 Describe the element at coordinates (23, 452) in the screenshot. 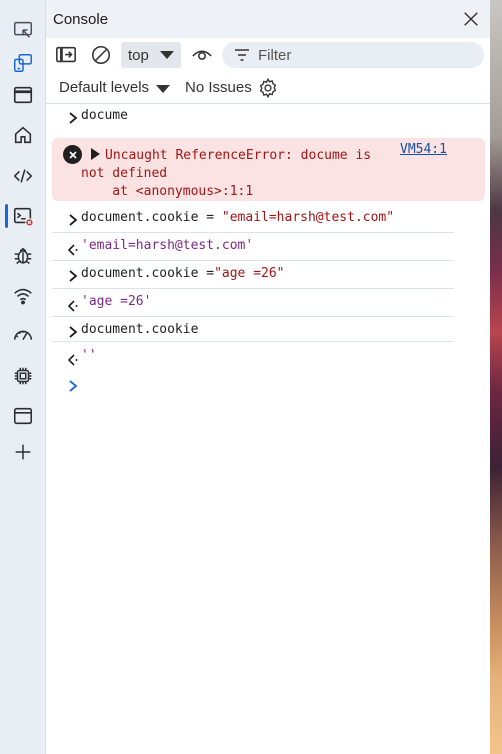

I see `add-tool-plus-icon` at that location.